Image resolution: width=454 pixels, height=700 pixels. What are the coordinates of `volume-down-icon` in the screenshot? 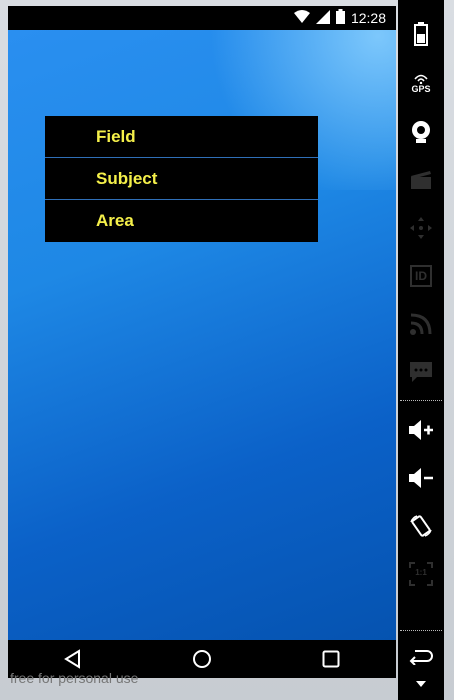 It's located at (421, 478).